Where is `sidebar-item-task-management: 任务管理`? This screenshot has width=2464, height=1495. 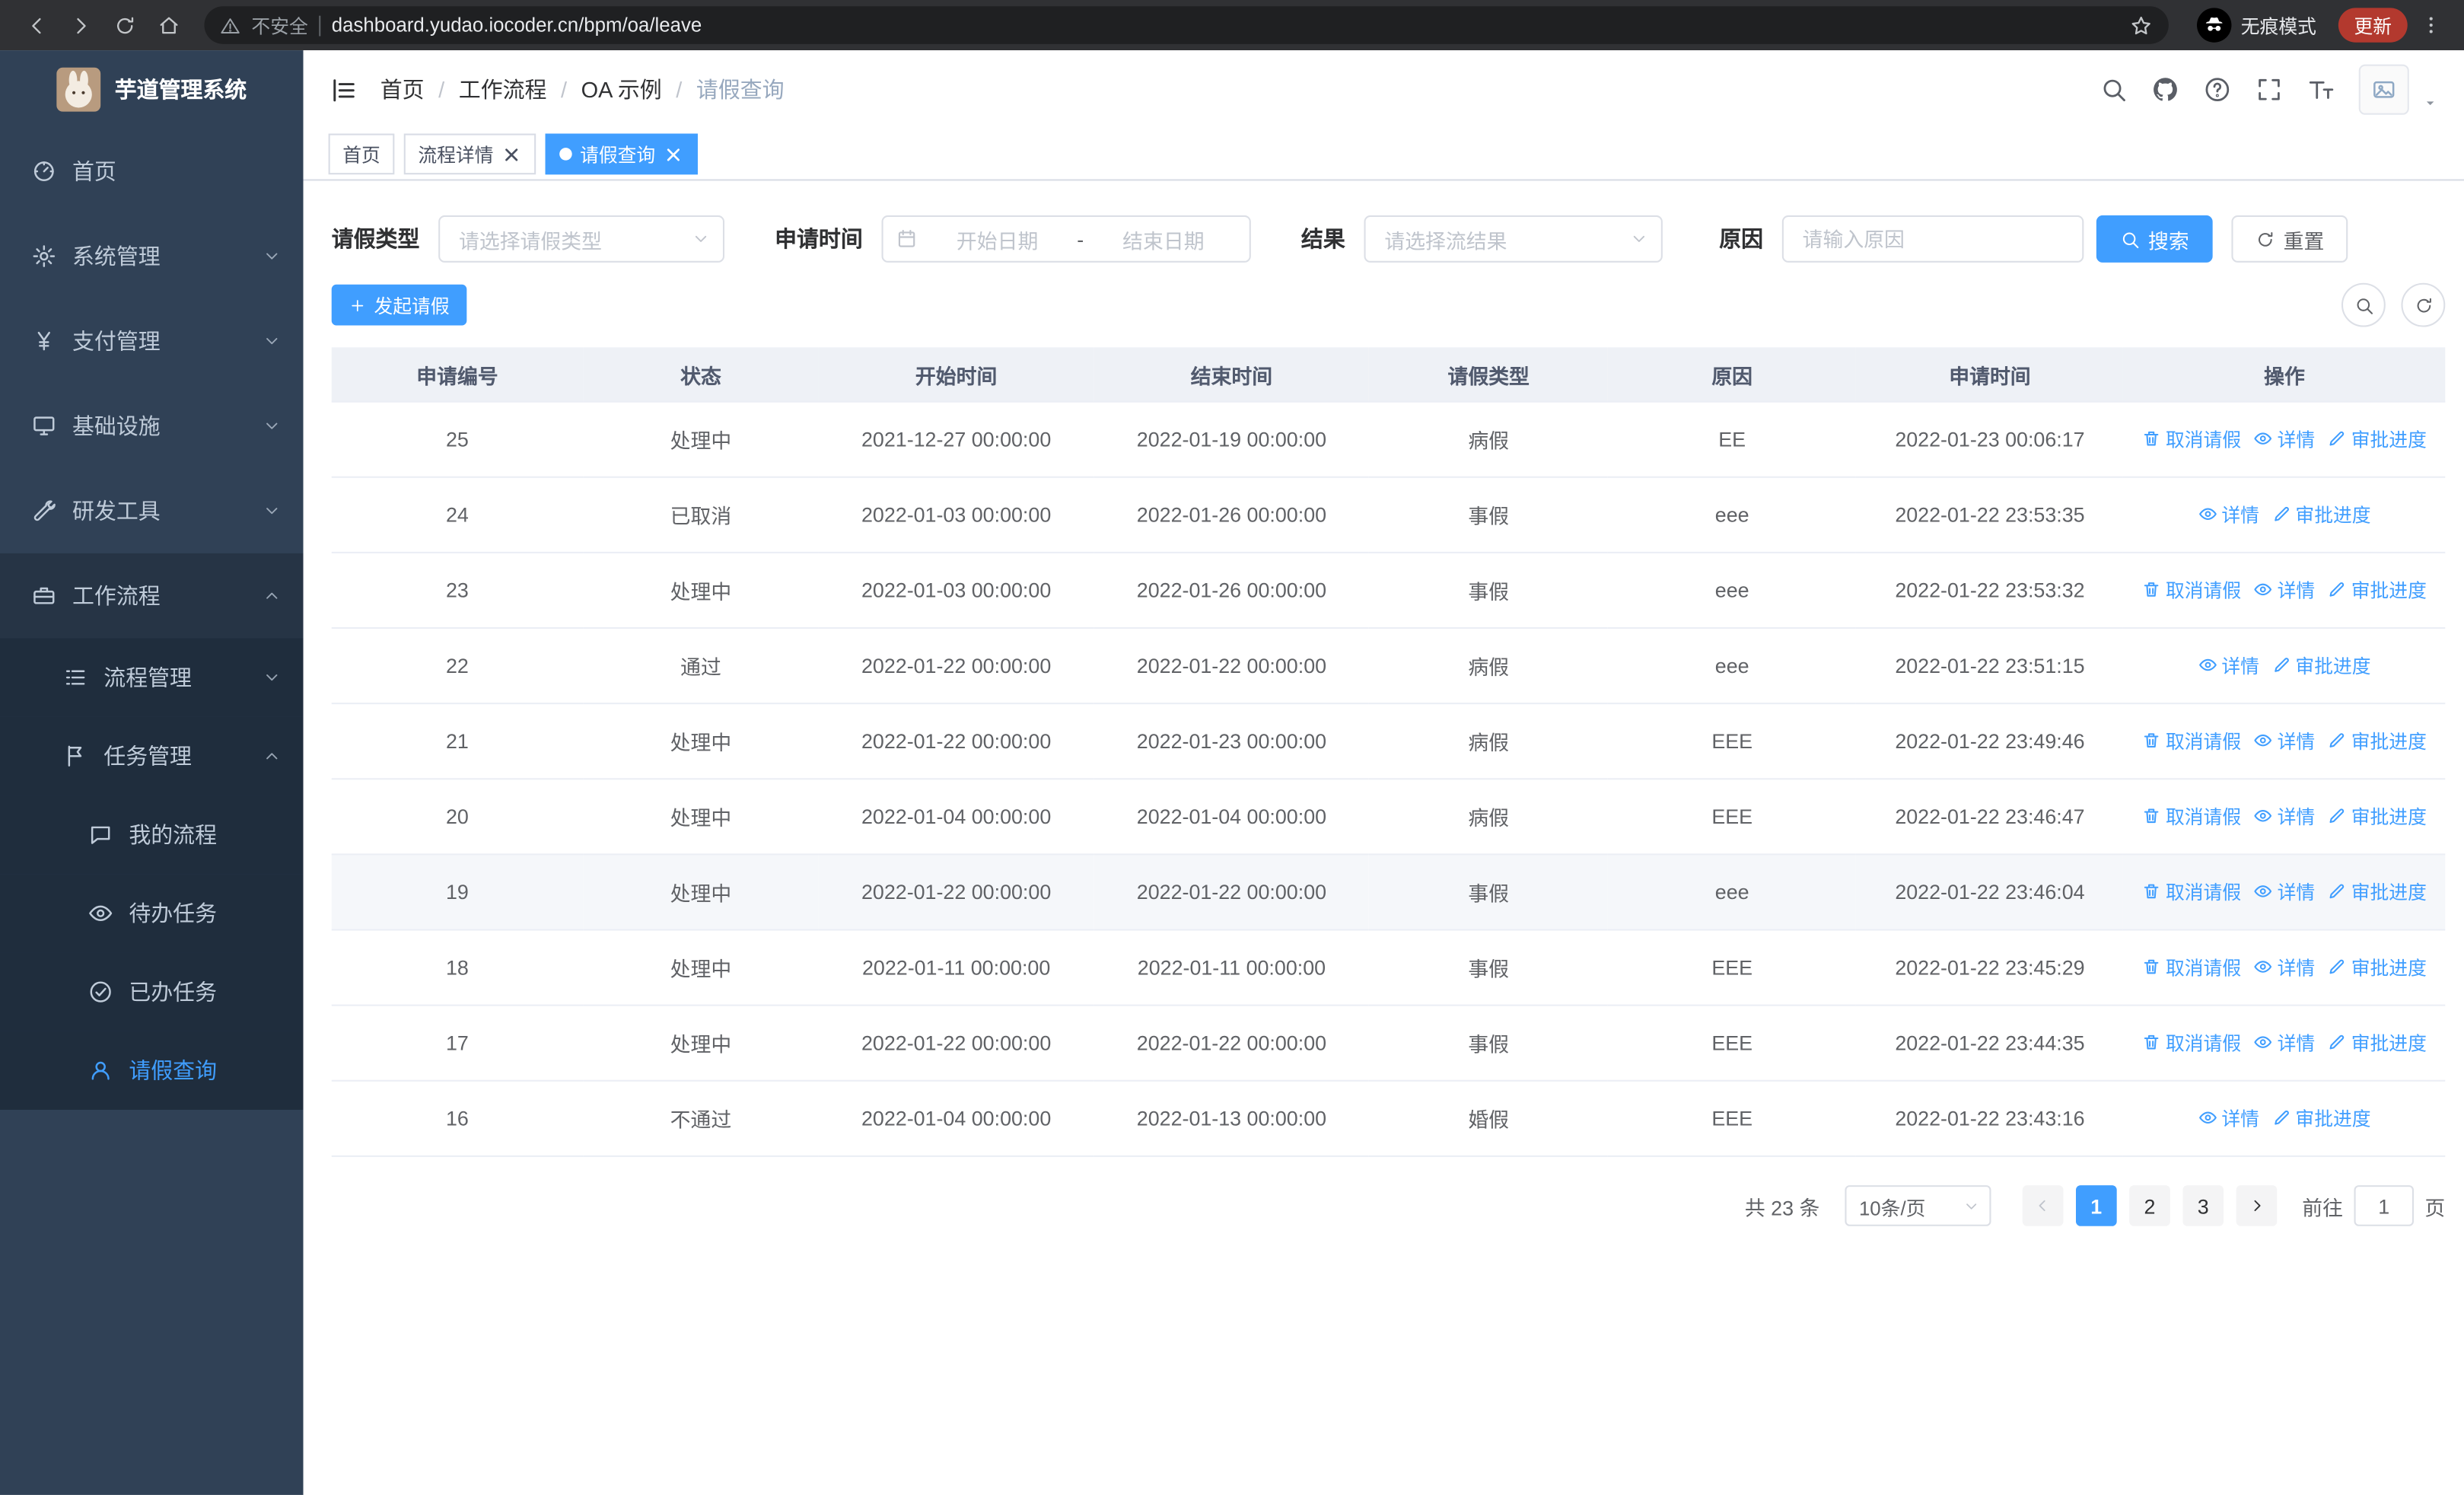
sidebar-item-task-management: 任务管理 is located at coordinates (152, 756).